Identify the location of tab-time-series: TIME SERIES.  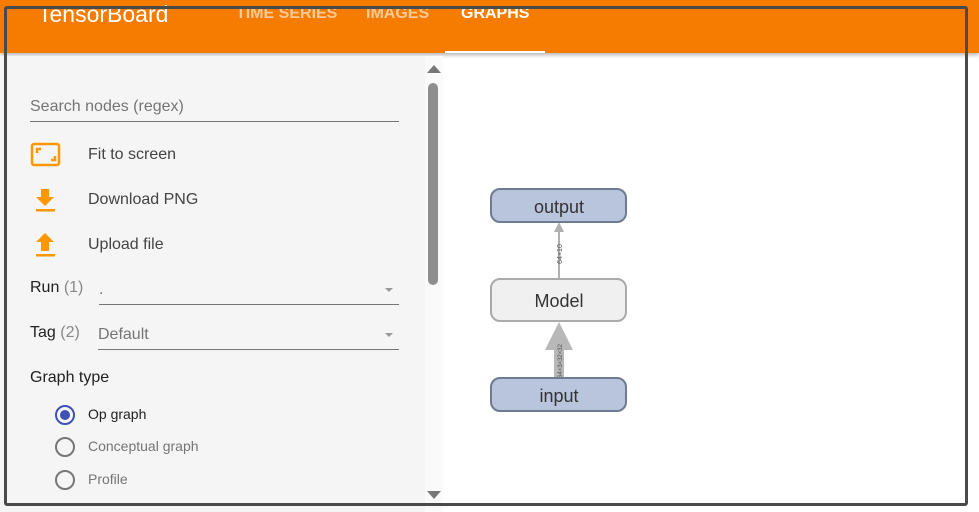
(286, 14).